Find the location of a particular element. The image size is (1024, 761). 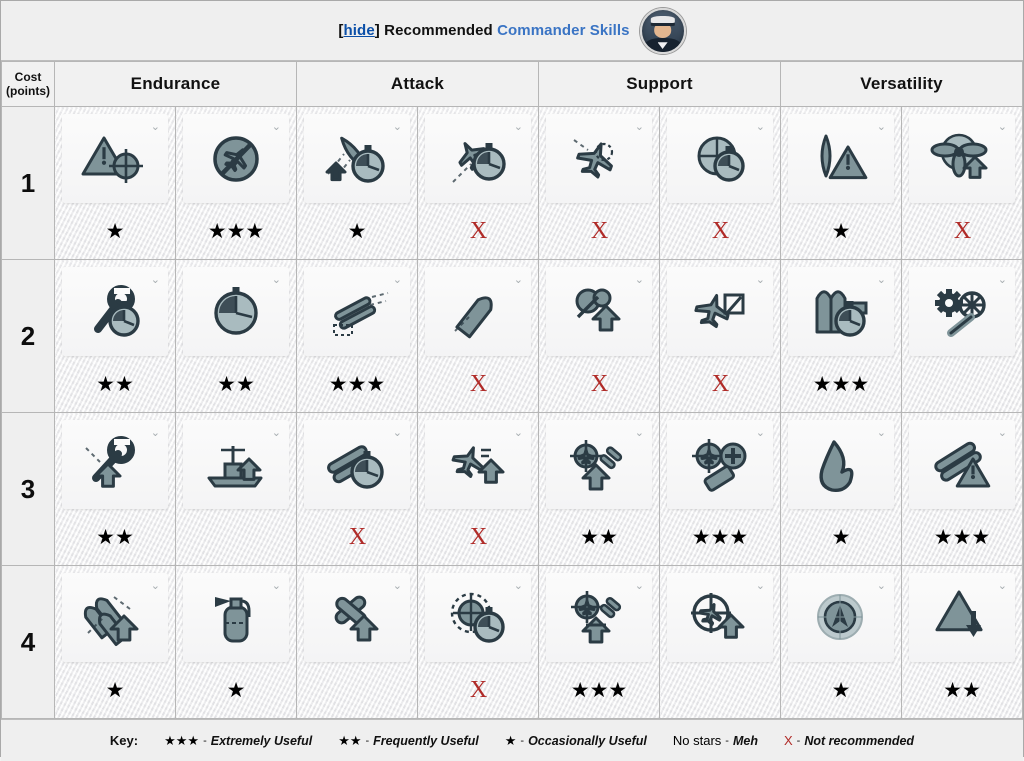

key-item: ★★ - Frequently Useful is located at coordinates (408, 741).